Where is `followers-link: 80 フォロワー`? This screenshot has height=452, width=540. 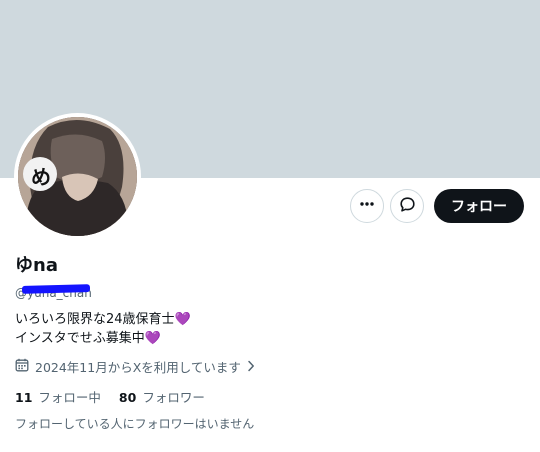 followers-link: 80 フォロワー is located at coordinates (162, 398).